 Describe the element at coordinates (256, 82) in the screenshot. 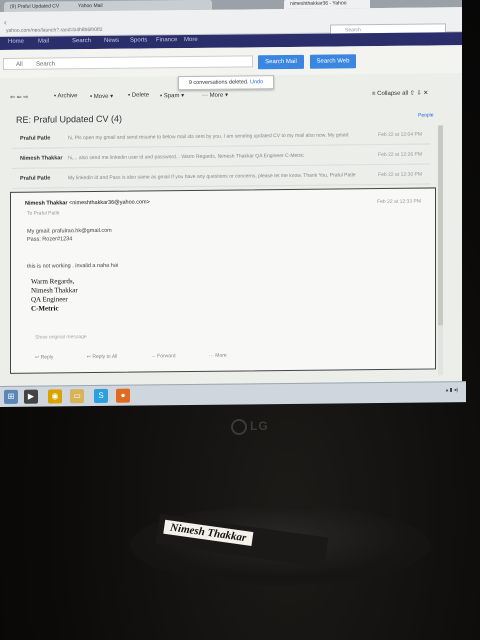

I see `undo-link: Undo` at that location.